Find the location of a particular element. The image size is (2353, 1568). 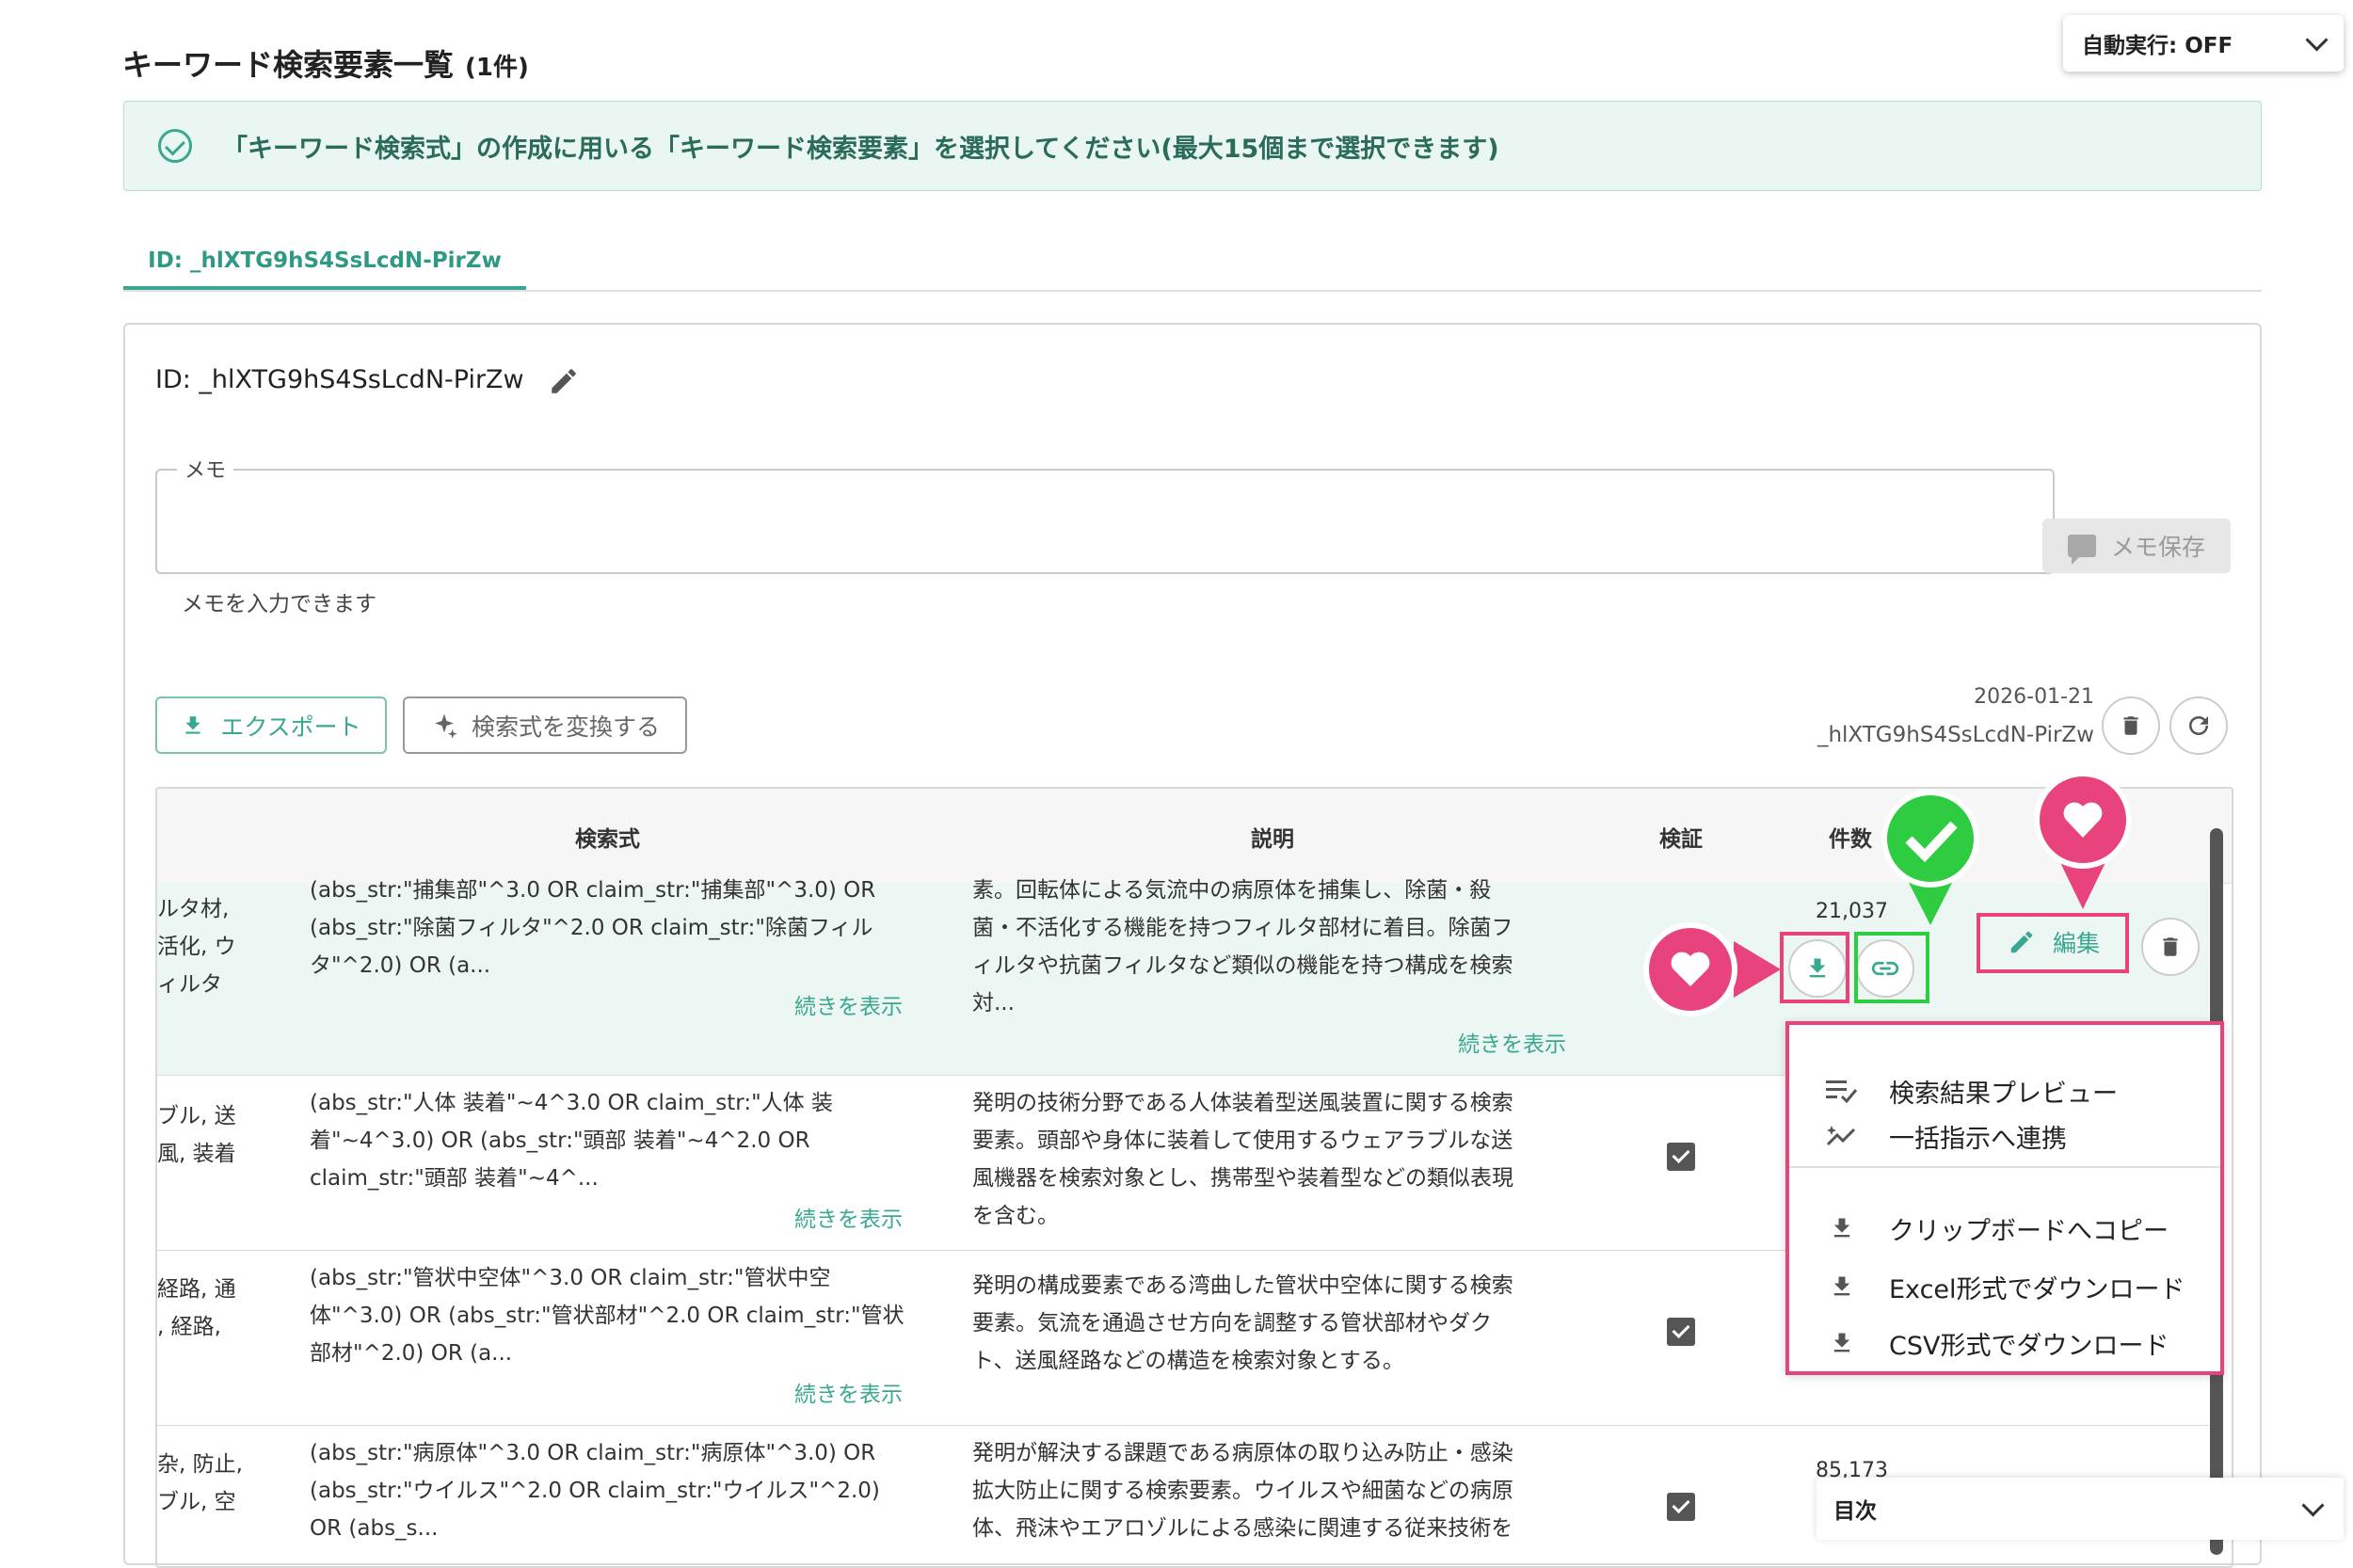

menu-divider is located at coordinates (2004, 1167).